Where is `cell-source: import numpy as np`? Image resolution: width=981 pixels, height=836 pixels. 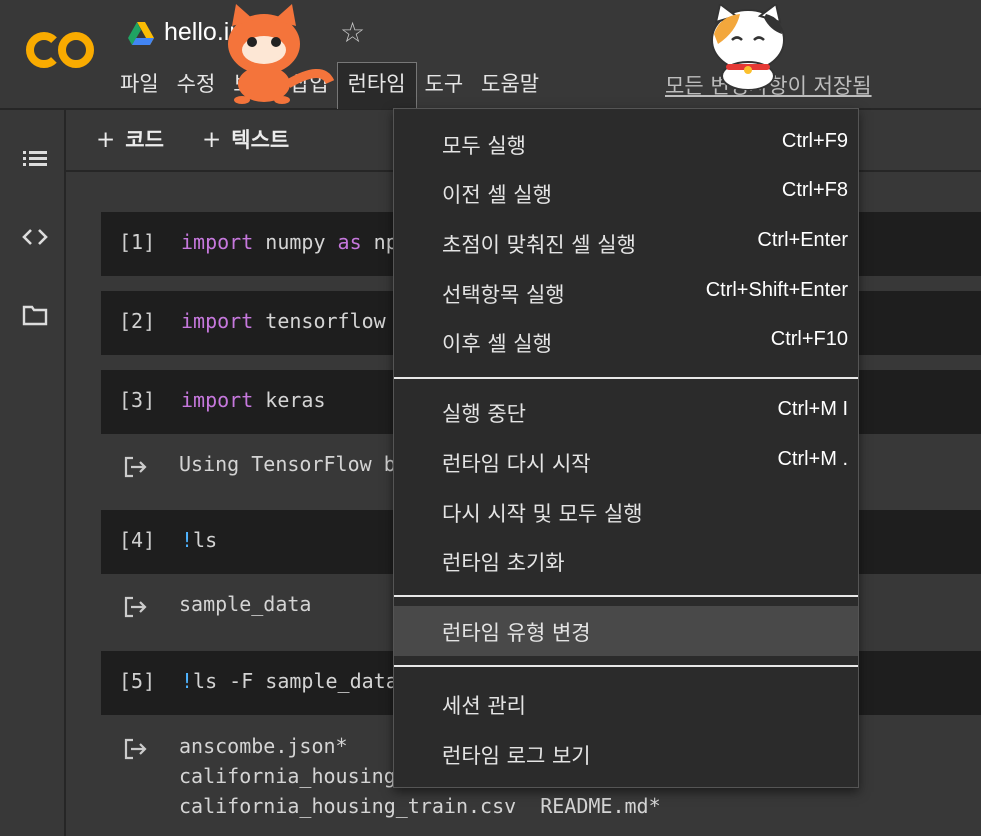
cell-source: import numpy as np is located at coordinates (289, 242).